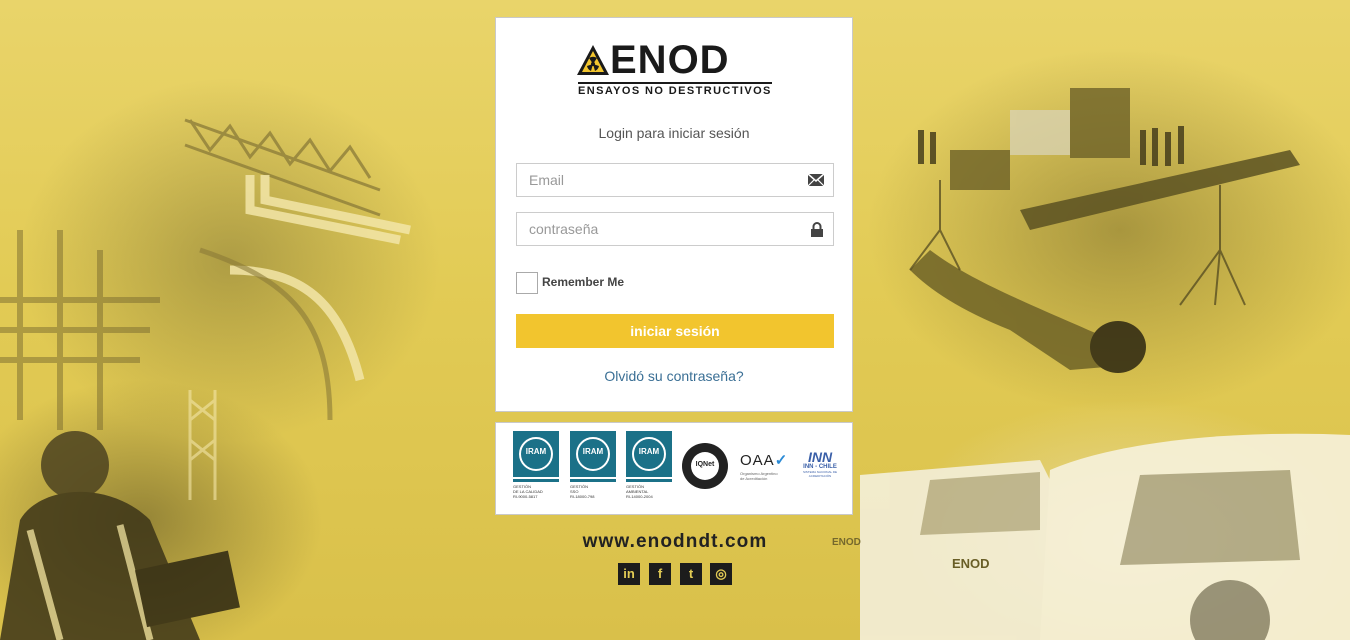 This screenshot has width=1350, height=640. Describe the element at coordinates (639, 496) in the screenshot. I see `iram-code: RI-14000-2004` at that location.